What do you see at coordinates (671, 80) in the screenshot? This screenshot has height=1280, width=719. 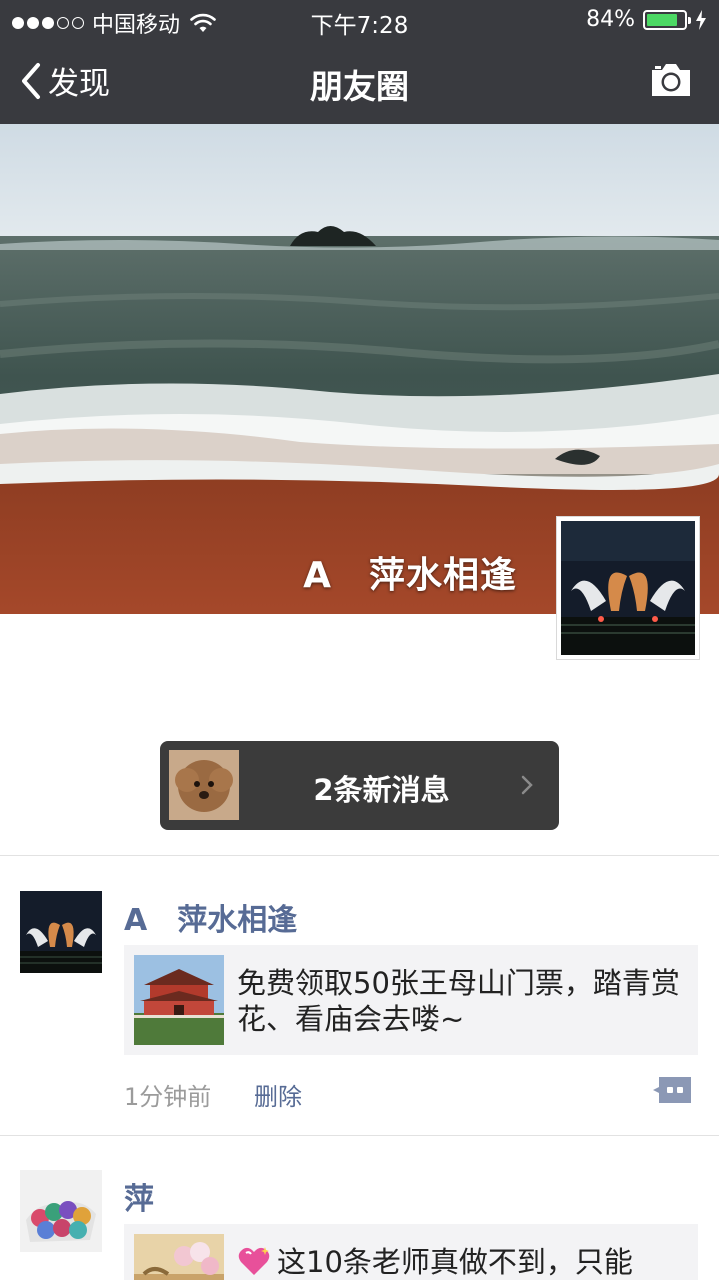 I see `camera-icon` at bounding box center [671, 80].